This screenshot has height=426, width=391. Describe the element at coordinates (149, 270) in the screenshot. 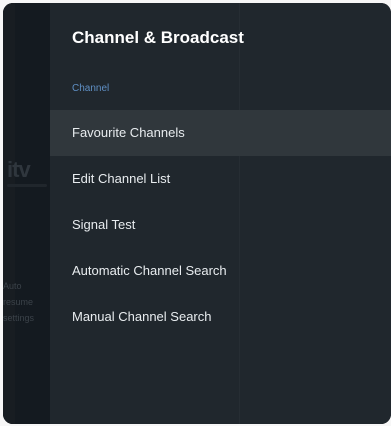

I see `menu-item-label: Automatic Channel Search` at that location.